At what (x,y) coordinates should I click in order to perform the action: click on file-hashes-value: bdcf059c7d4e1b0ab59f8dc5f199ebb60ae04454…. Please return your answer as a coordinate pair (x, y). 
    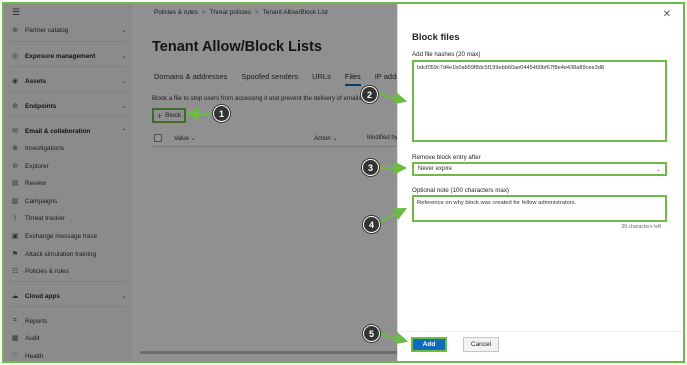
    Looking at the image, I should click on (510, 68).